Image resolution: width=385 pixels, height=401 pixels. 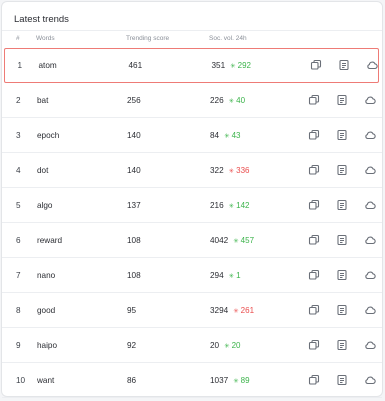 I want to click on row-social-volume: 351 ✳ 292, so click(x=231, y=65).